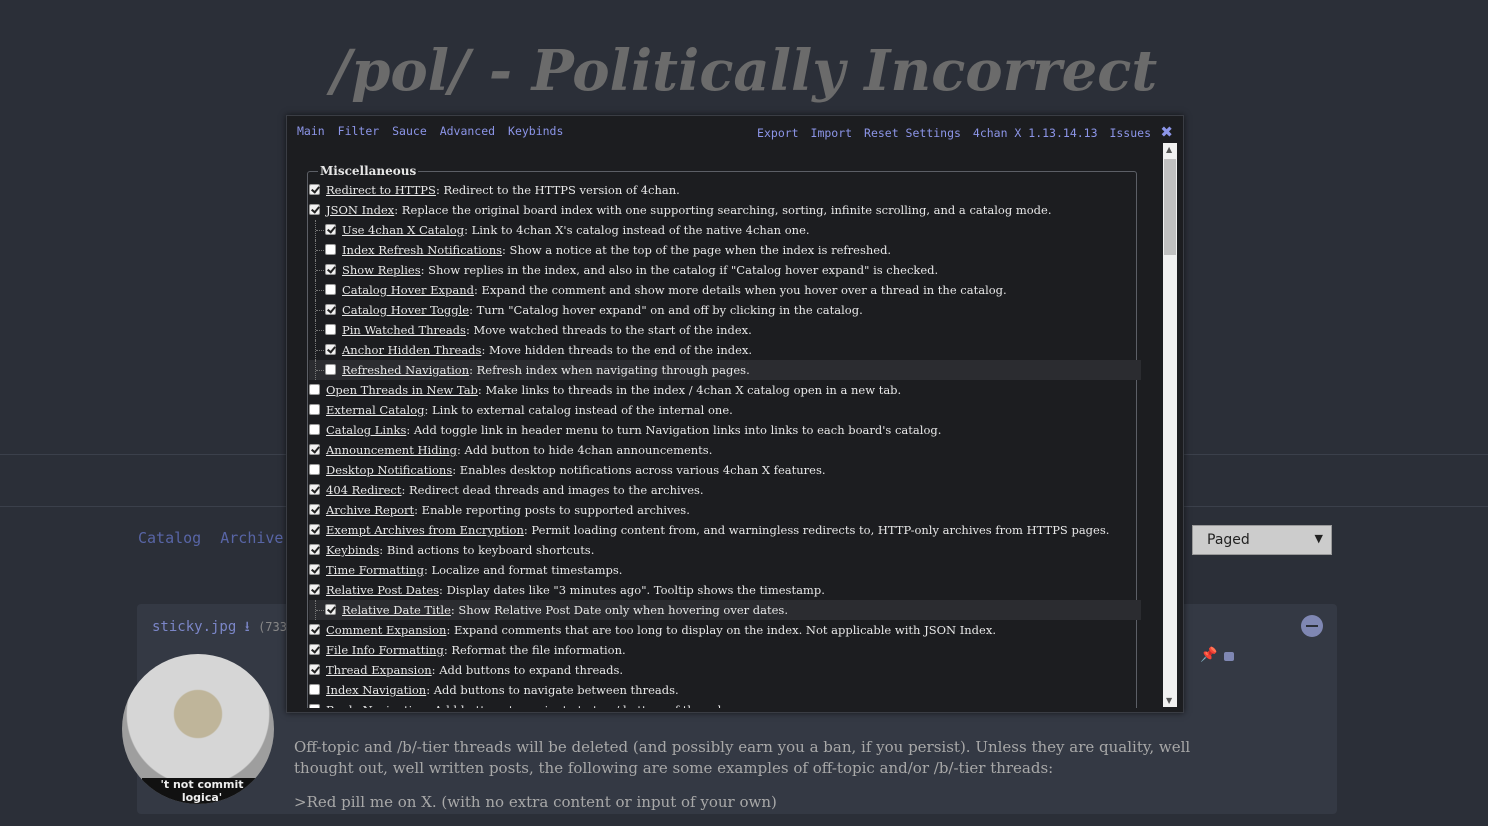 The height and width of the screenshot is (826, 1488). What do you see at coordinates (386, 630) in the screenshot?
I see `setting-name: Comment Expansion` at bounding box center [386, 630].